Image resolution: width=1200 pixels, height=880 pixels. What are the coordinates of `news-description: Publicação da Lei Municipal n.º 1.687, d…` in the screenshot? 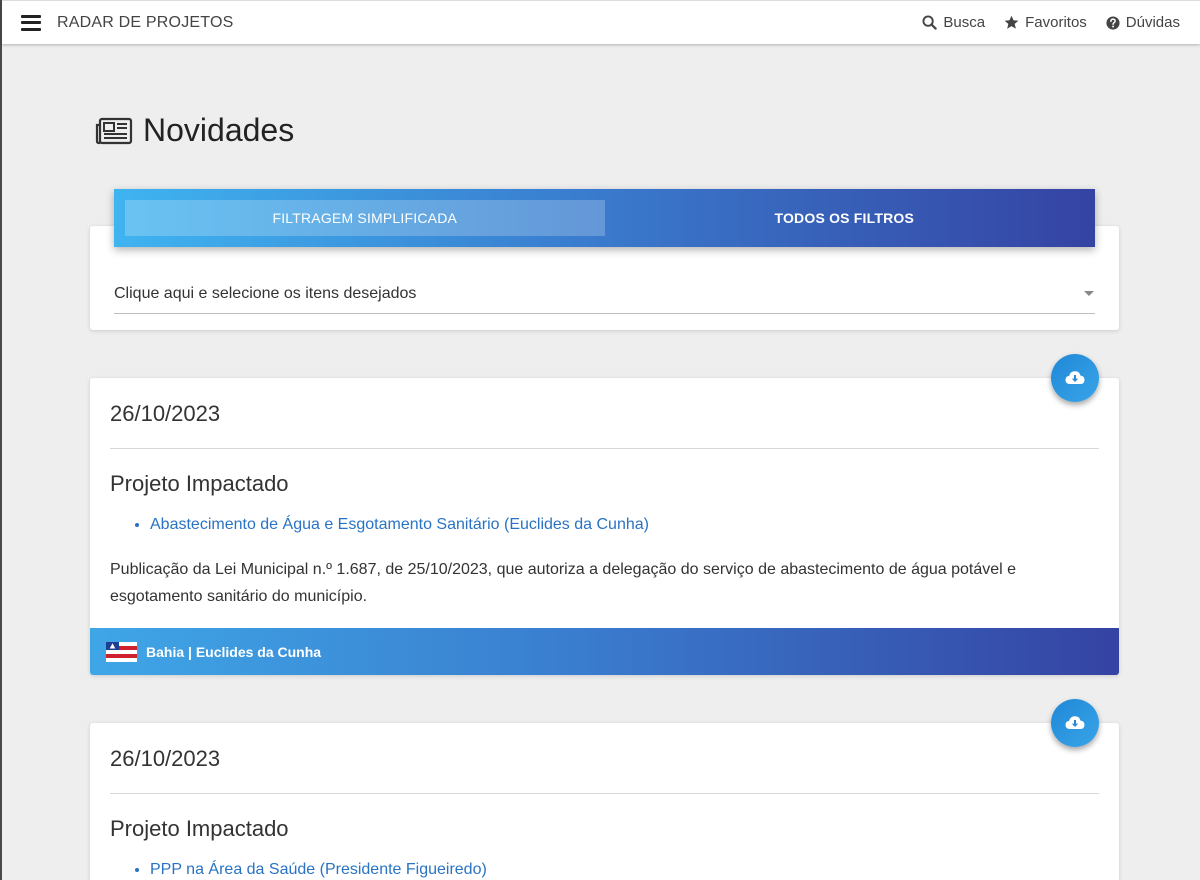 It's located at (563, 583).